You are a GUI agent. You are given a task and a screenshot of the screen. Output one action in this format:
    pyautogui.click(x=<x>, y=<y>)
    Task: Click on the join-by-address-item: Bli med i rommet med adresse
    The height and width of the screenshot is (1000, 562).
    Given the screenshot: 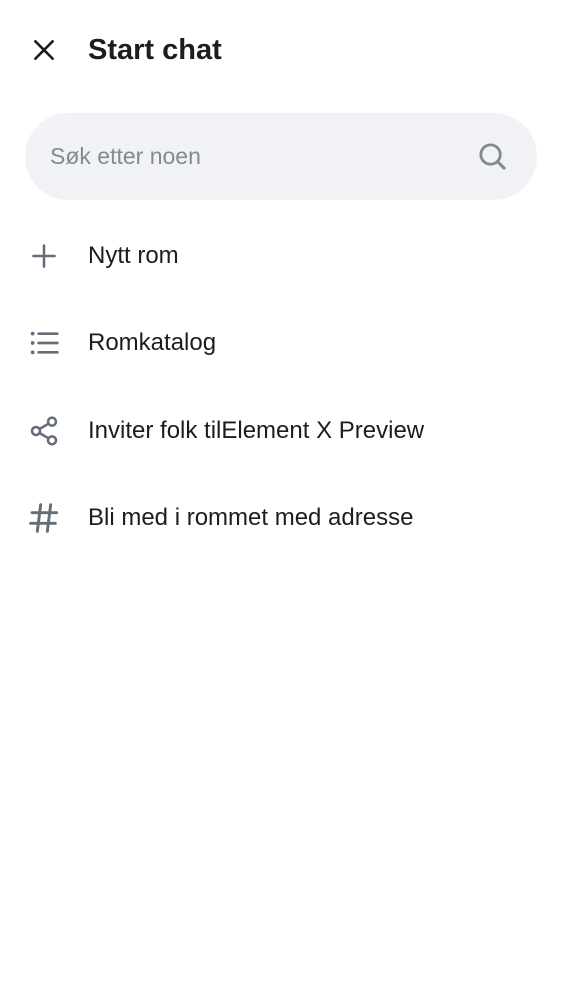 What is the action you would take?
    pyautogui.click(x=281, y=519)
    